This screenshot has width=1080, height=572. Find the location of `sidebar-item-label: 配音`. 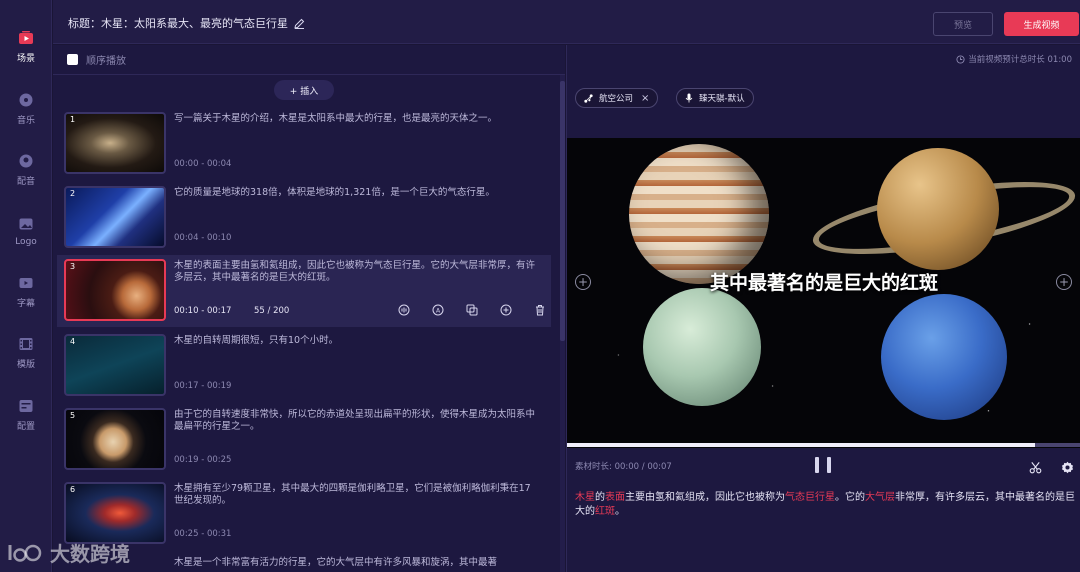

sidebar-item-label: 配音 is located at coordinates (25, 182).